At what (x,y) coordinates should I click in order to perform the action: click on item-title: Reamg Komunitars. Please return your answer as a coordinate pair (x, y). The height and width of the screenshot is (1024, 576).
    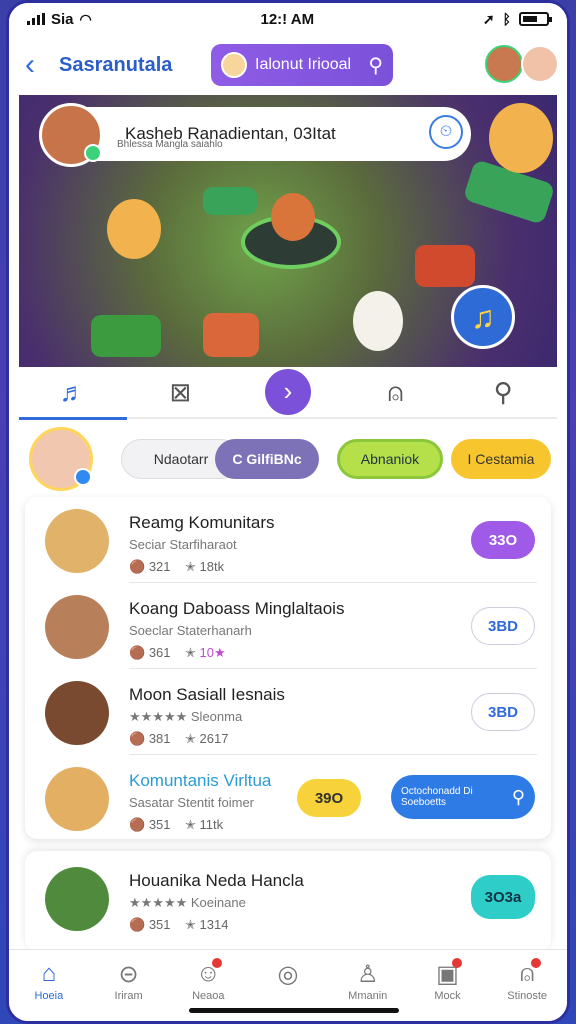
    Looking at the image, I should click on (202, 522).